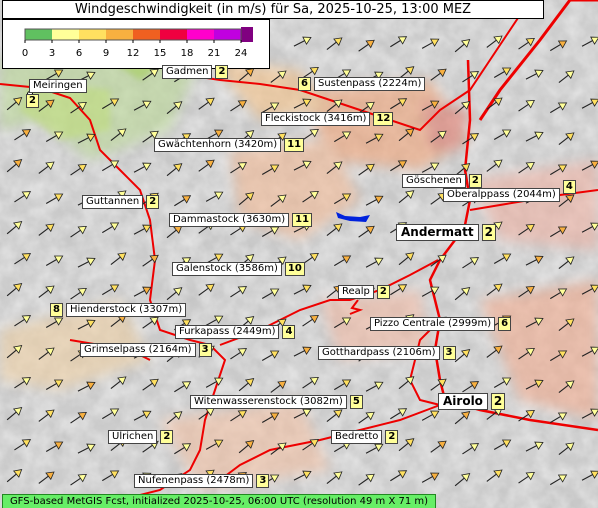 This screenshot has height=508, width=598. Describe the element at coordinates (379, 353) in the screenshot. I see `location-name: Gotthardpass (2106m)` at that location.